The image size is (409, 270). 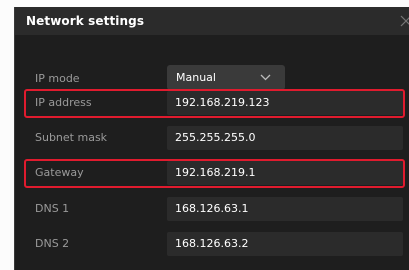 What do you see at coordinates (59, 172) in the screenshot?
I see `gateway-label: Gateway` at bounding box center [59, 172].